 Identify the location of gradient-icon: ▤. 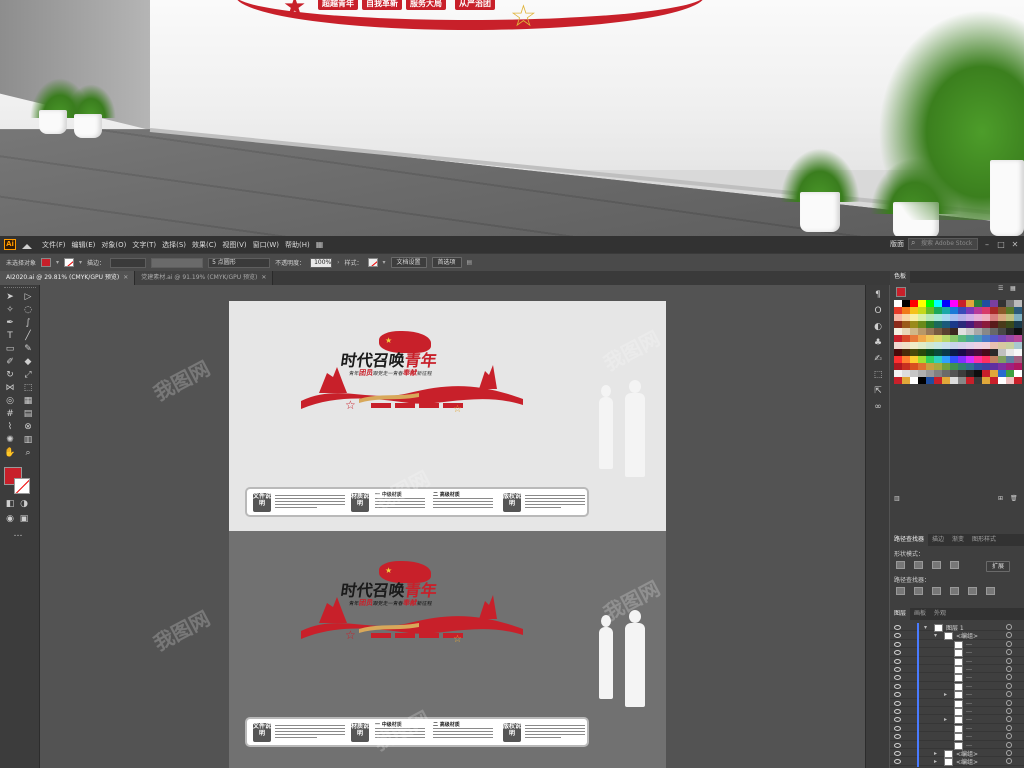
(28, 414).